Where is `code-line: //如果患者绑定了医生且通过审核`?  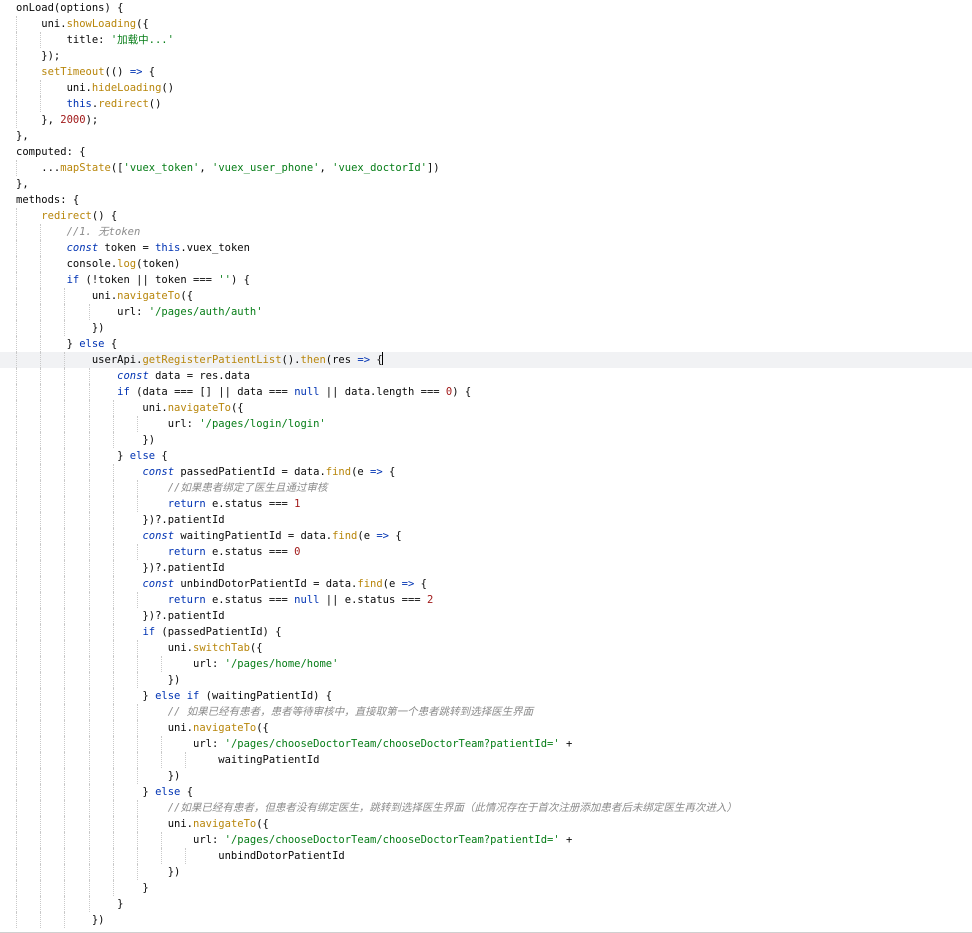 code-line: //如果患者绑定了医生且通过审核 is located at coordinates (486, 488).